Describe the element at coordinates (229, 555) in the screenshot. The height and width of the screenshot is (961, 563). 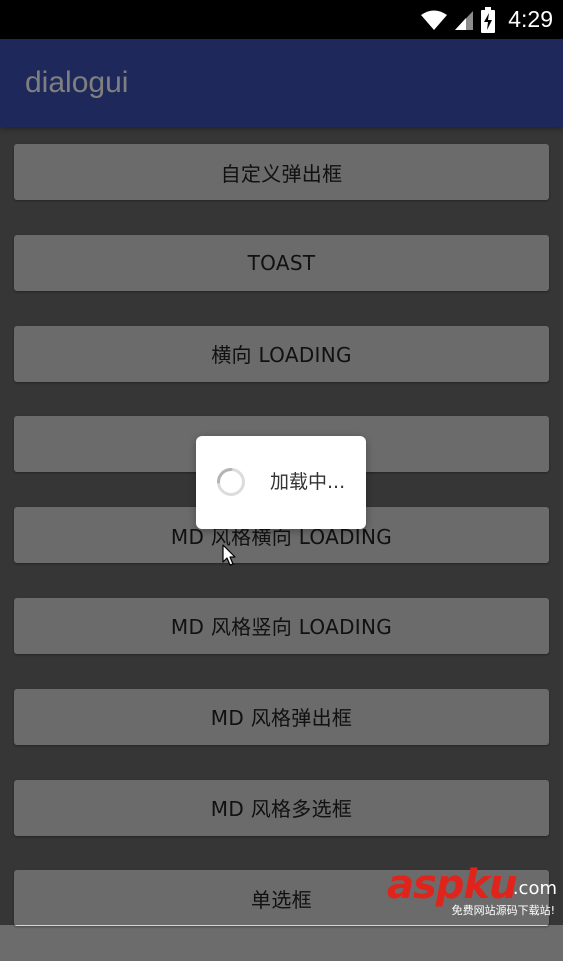
I see `mouse-cursor-icon` at that location.